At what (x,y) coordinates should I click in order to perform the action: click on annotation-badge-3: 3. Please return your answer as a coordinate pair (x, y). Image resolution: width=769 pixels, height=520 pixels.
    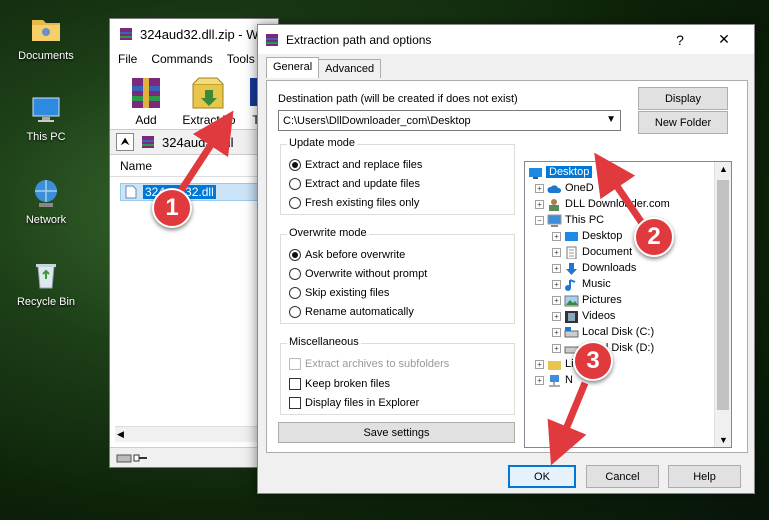
    Looking at the image, I should click on (593, 361).